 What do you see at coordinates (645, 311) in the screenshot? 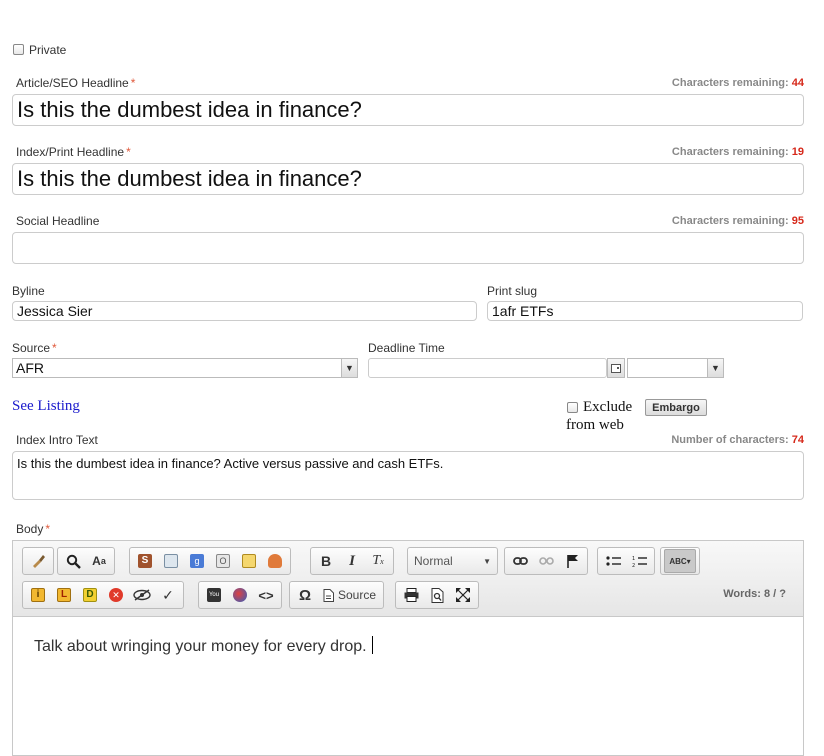
I see `print-slug-input: 1afr ETFs` at bounding box center [645, 311].